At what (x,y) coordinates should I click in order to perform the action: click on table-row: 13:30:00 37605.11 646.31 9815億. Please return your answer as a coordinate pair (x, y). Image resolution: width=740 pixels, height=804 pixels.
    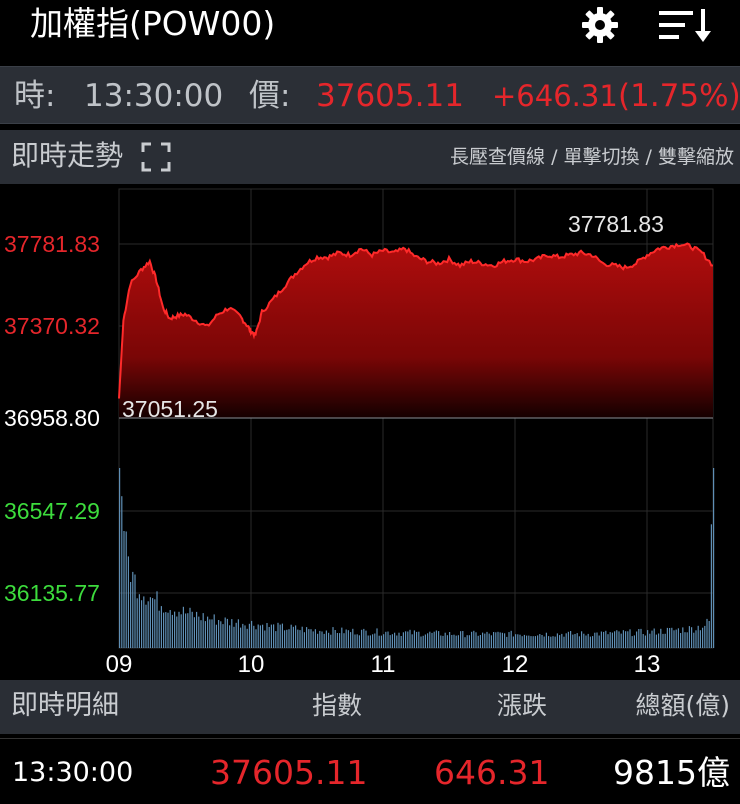
    Looking at the image, I should click on (370, 771).